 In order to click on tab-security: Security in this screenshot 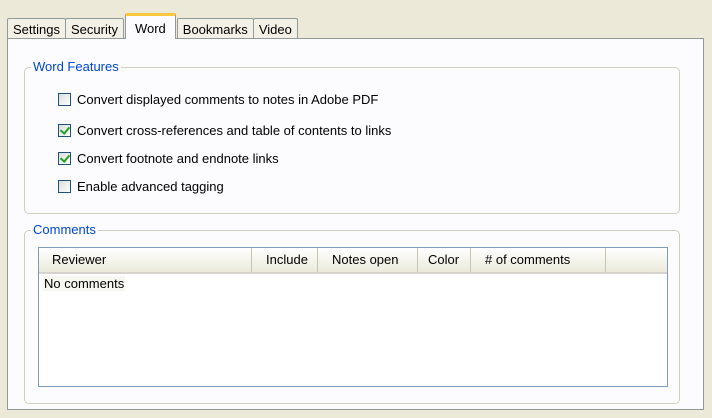, I will do `click(94, 28)`.